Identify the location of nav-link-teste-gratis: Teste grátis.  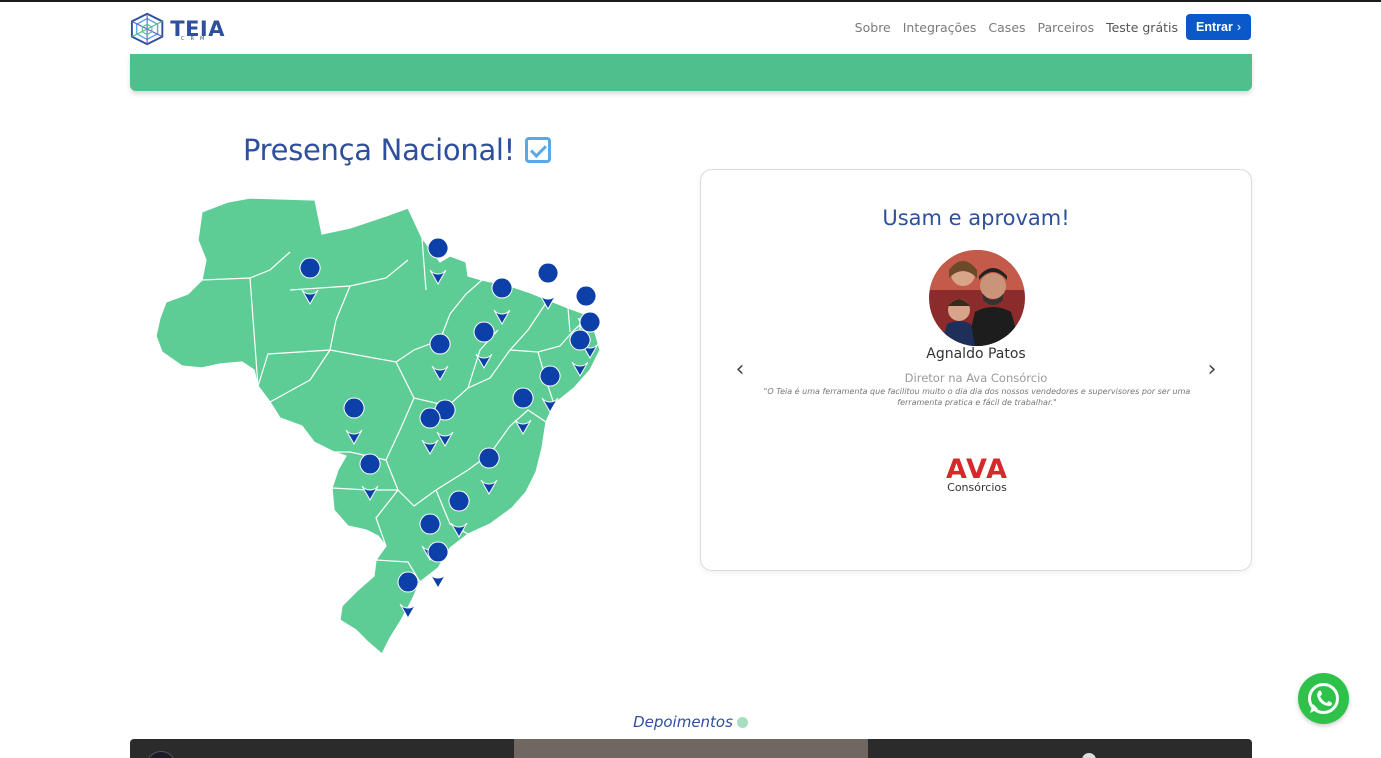
(1142, 27).